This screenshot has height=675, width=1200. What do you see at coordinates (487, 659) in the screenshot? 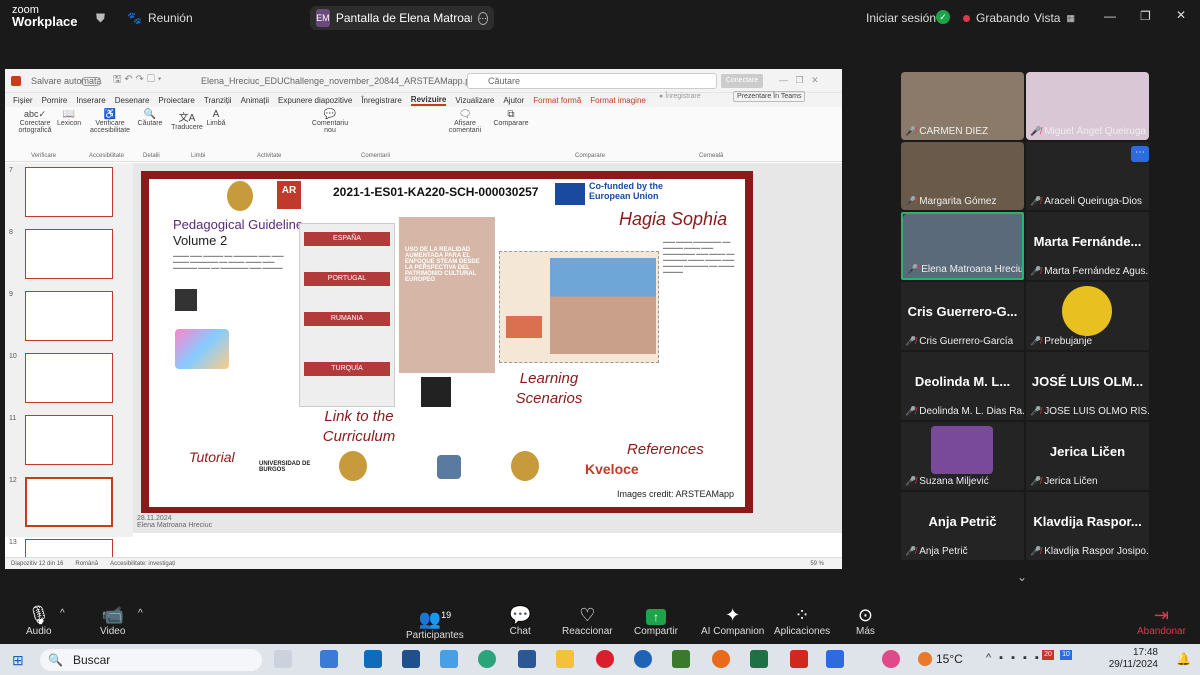
I see `edge-browser-icon` at bounding box center [487, 659].